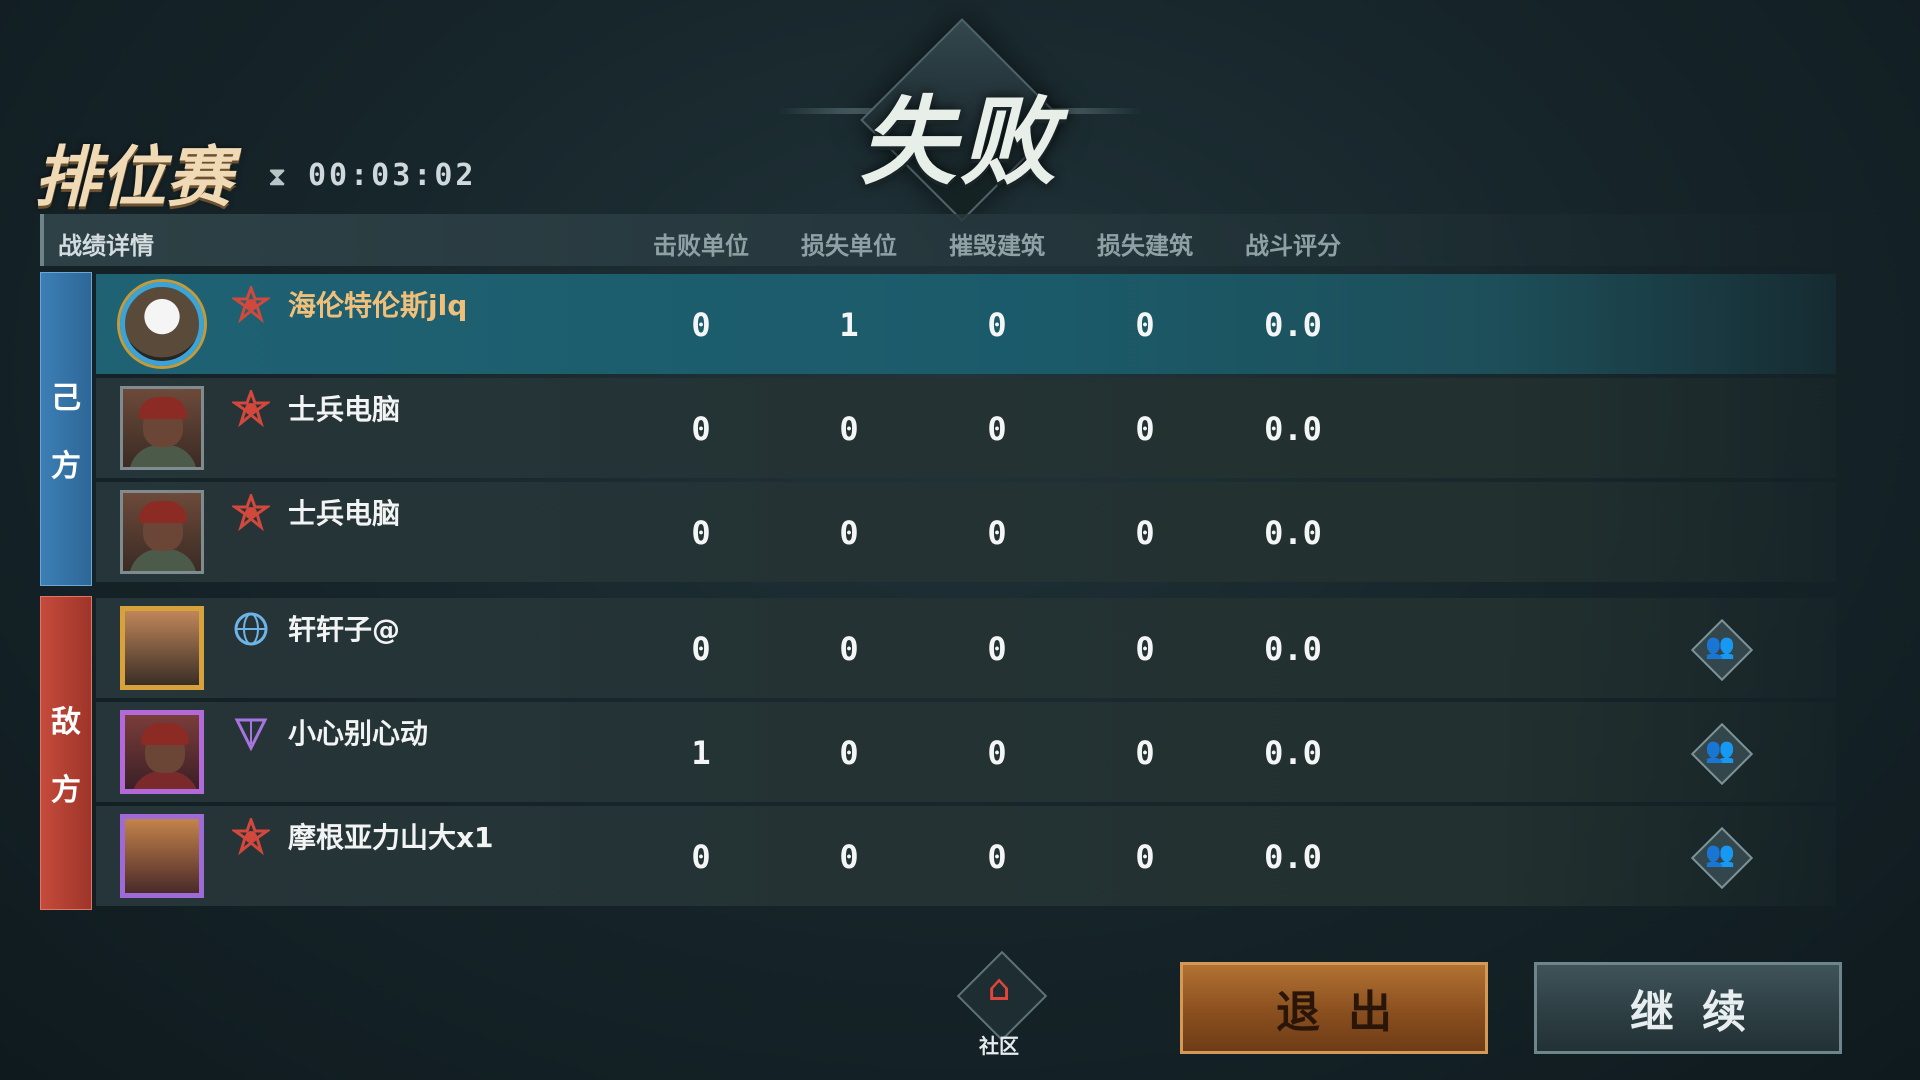  What do you see at coordinates (106, 246) in the screenshot?
I see `stats-header-label: 战绩详情` at bounding box center [106, 246].